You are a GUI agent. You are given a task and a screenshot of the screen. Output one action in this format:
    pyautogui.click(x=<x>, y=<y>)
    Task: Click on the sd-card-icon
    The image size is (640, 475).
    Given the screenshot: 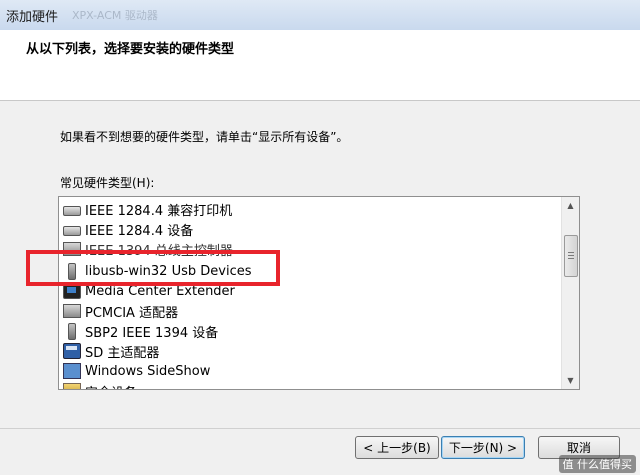 What is the action you would take?
    pyautogui.click(x=72, y=351)
    